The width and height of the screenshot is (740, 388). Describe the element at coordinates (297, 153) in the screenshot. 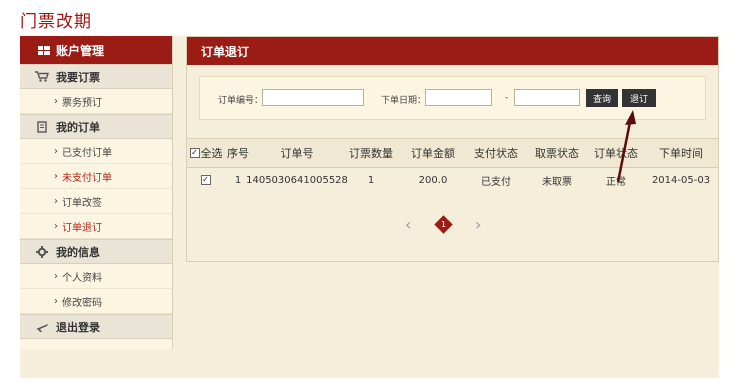

I see `column-header: 订单号` at that location.